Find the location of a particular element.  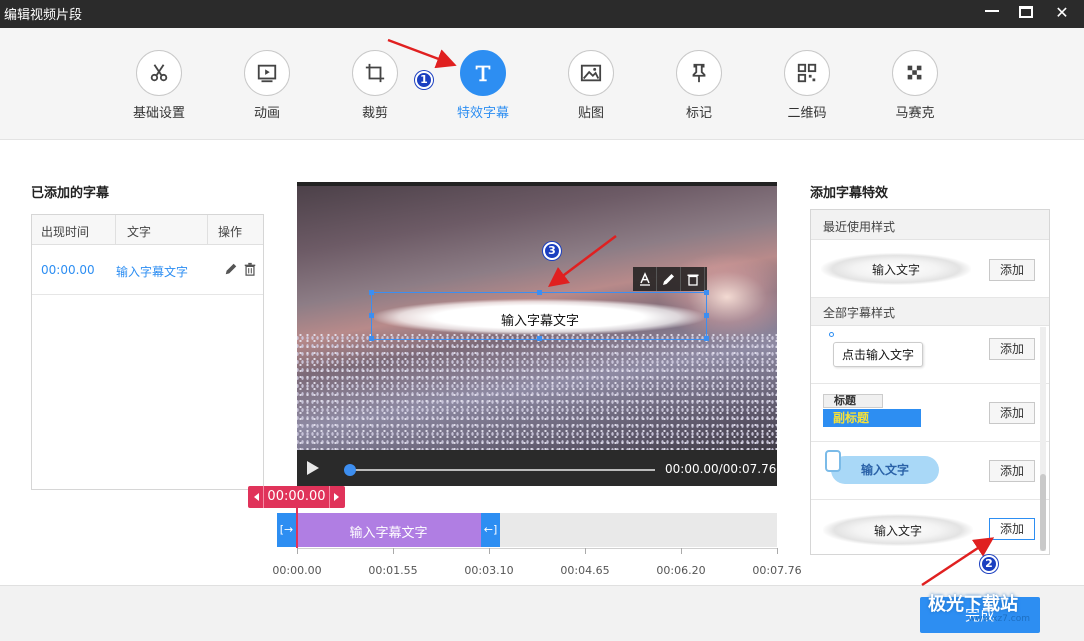

seek-knob is located at coordinates (350, 470).